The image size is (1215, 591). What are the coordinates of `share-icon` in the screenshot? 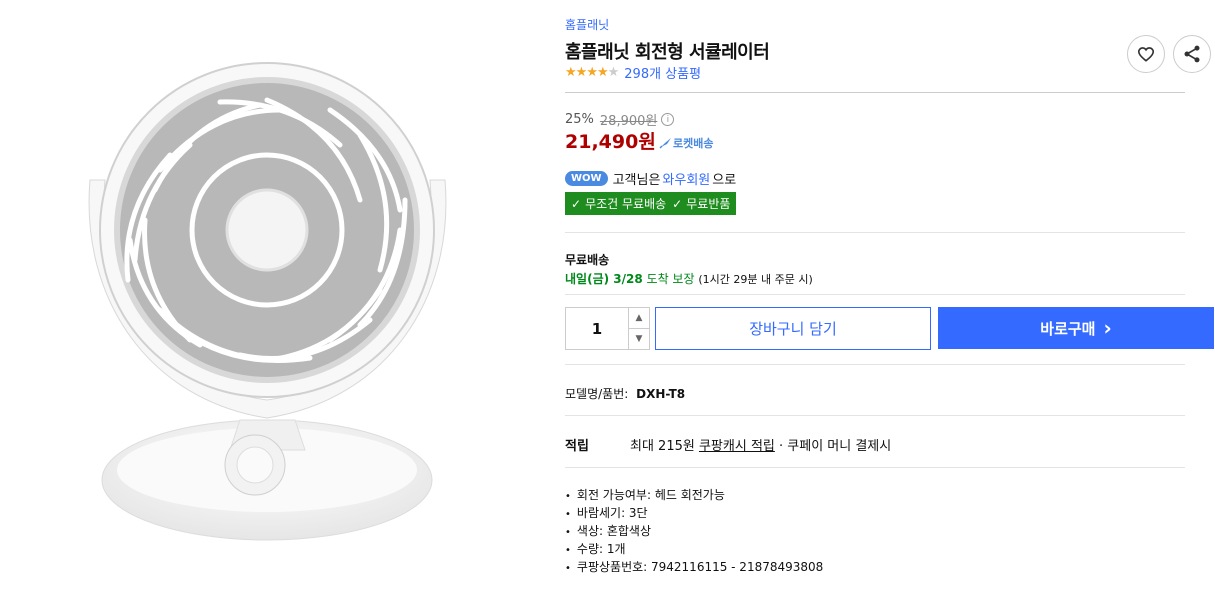 It's located at (1192, 54).